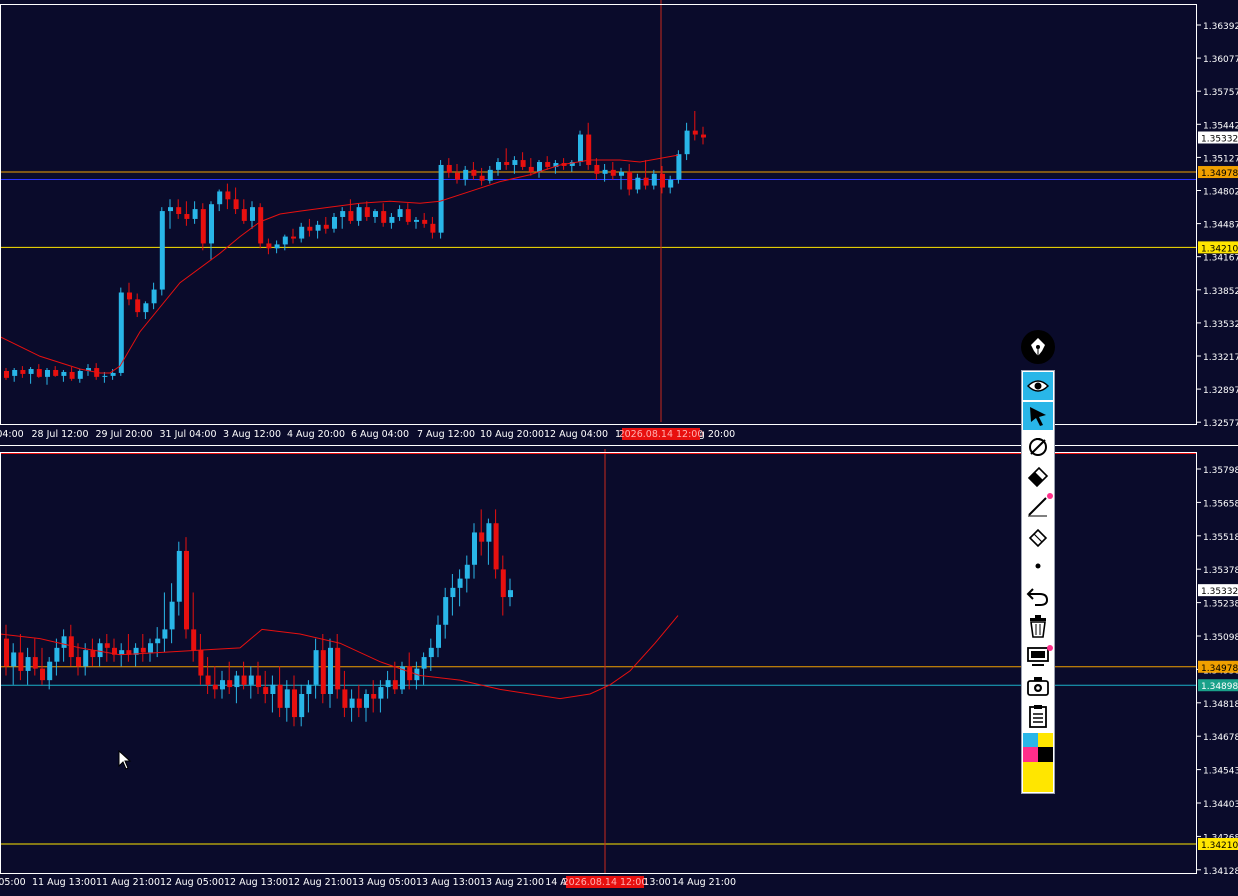  Describe the element at coordinates (1045, 754) in the screenshot. I see `color-swatch-black` at that location.